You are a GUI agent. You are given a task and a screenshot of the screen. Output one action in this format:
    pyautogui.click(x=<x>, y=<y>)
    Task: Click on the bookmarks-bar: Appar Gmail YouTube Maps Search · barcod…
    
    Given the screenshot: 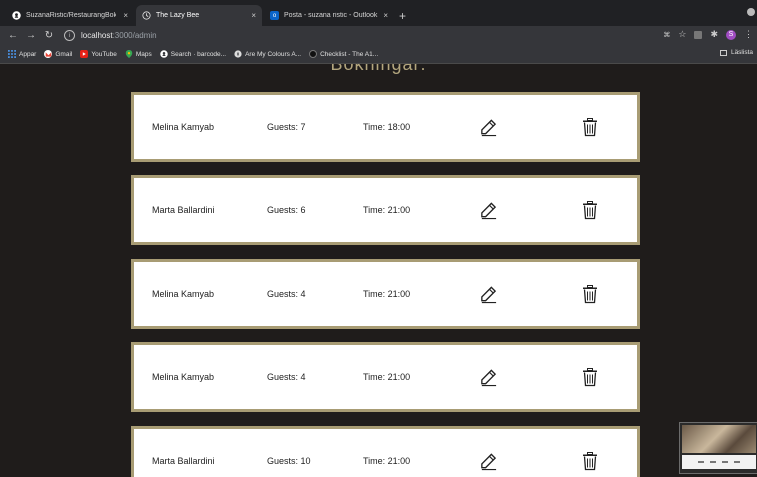 What is the action you would take?
    pyautogui.click(x=378, y=54)
    